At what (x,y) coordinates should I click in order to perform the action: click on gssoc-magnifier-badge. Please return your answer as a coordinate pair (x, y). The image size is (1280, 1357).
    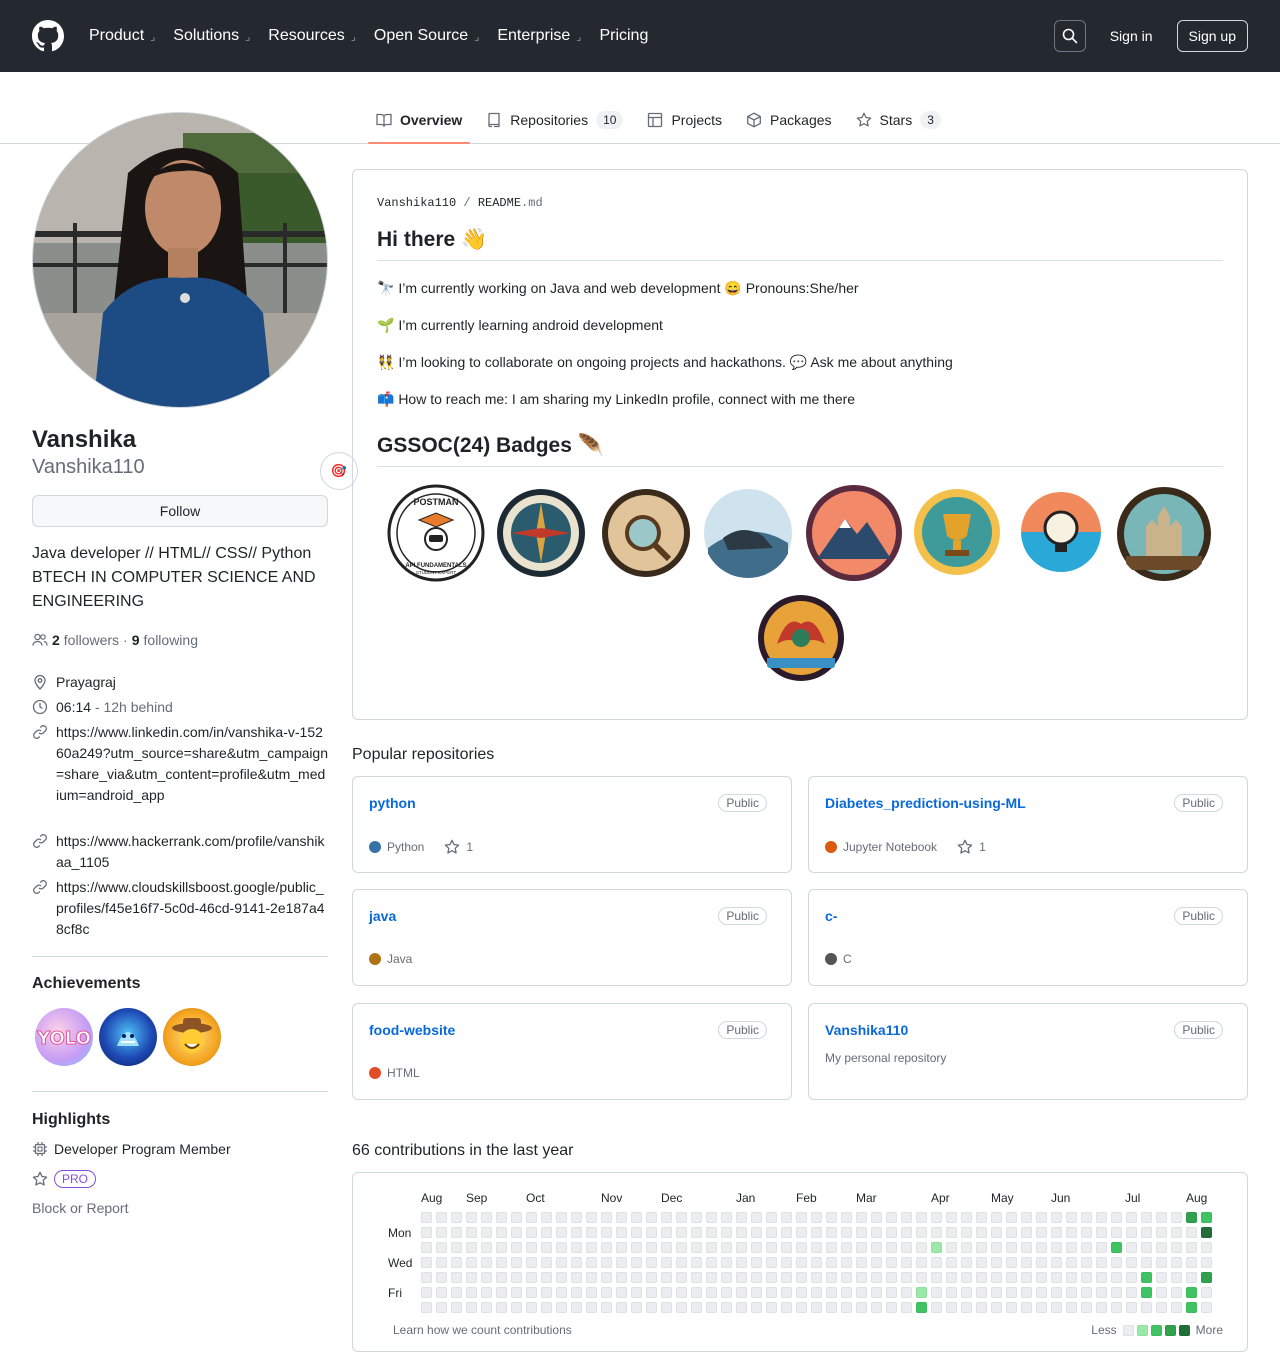
    Looking at the image, I should click on (646, 533).